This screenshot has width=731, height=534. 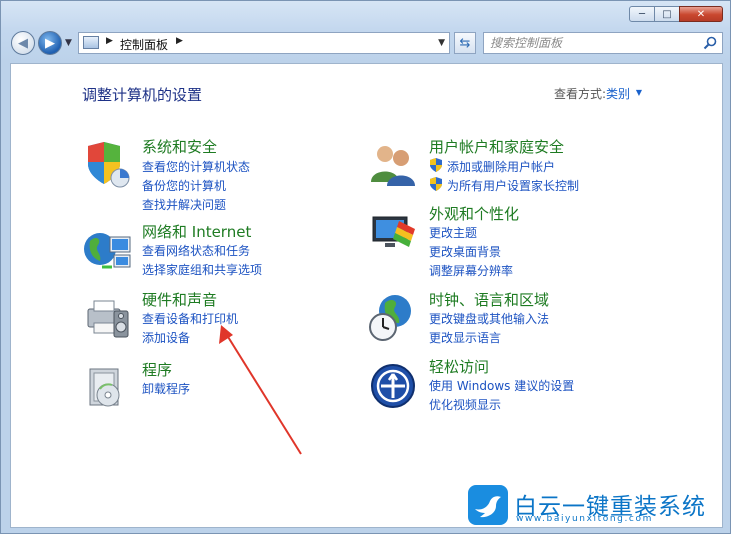 I want to click on link-adjust-resolution: 调整屏幕分辨率, so click(x=471, y=270).